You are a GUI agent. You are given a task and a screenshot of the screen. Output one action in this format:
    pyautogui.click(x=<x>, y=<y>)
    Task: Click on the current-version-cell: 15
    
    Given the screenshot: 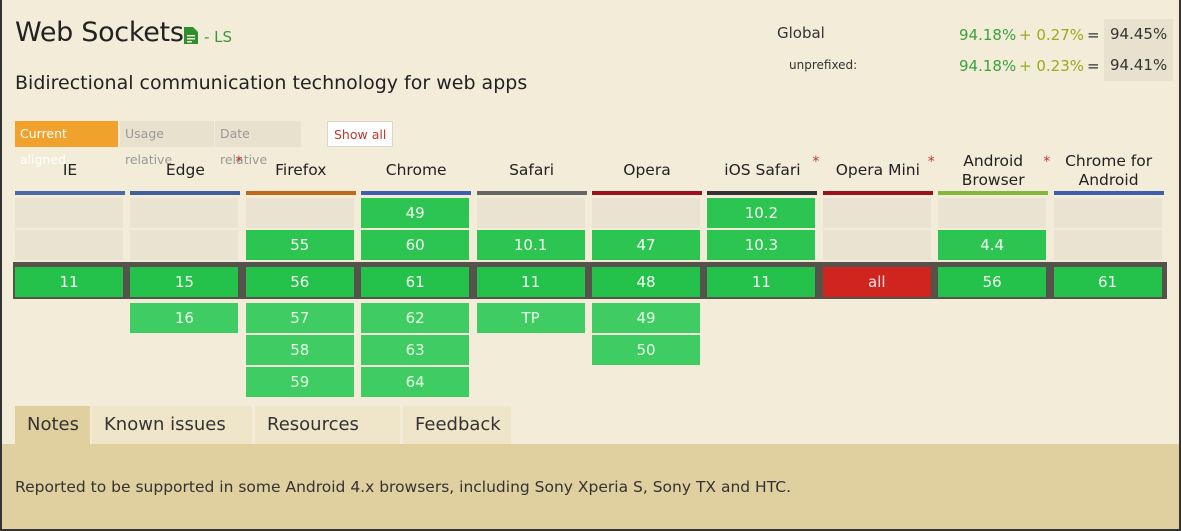 What is the action you would take?
    pyautogui.click(x=184, y=282)
    